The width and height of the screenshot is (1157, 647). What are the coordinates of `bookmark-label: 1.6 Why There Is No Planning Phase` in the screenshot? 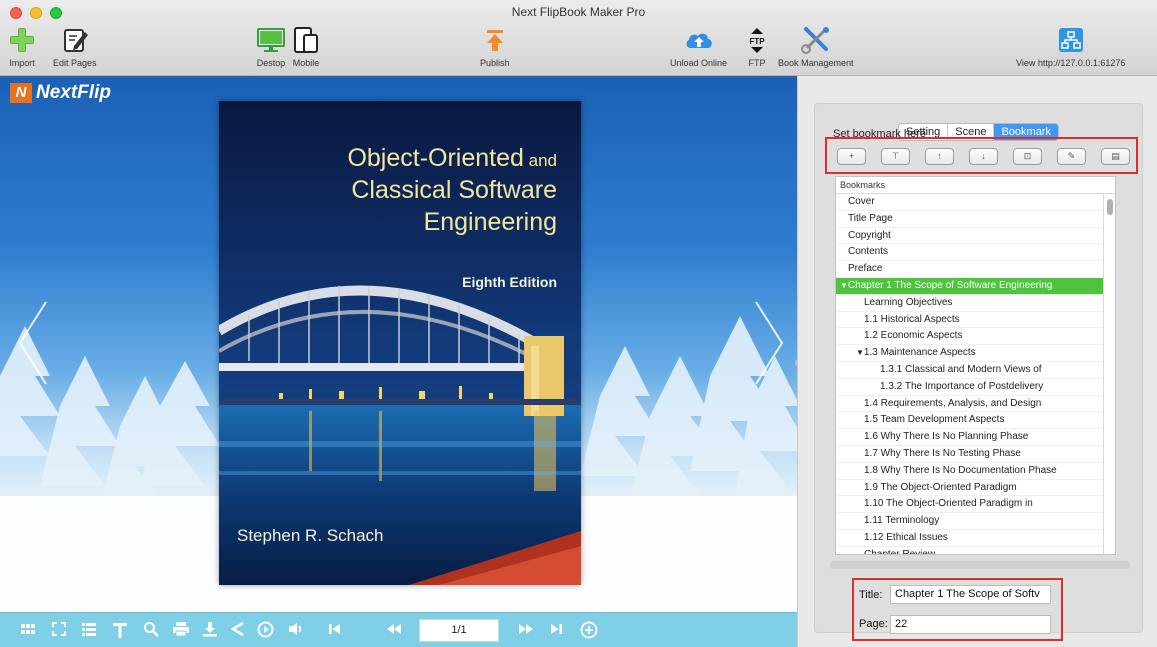 It's located at (946, 437).